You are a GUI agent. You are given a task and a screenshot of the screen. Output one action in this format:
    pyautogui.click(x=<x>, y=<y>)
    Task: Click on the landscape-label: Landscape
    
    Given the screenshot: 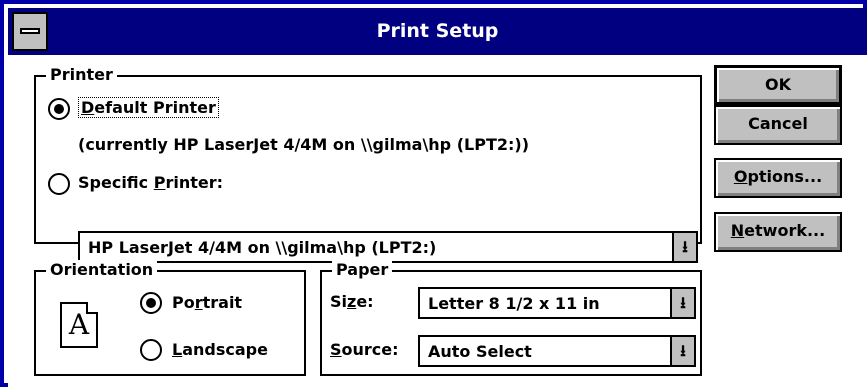 What is the action you would take?
    pyautogui.click(x=220, y=349)
    